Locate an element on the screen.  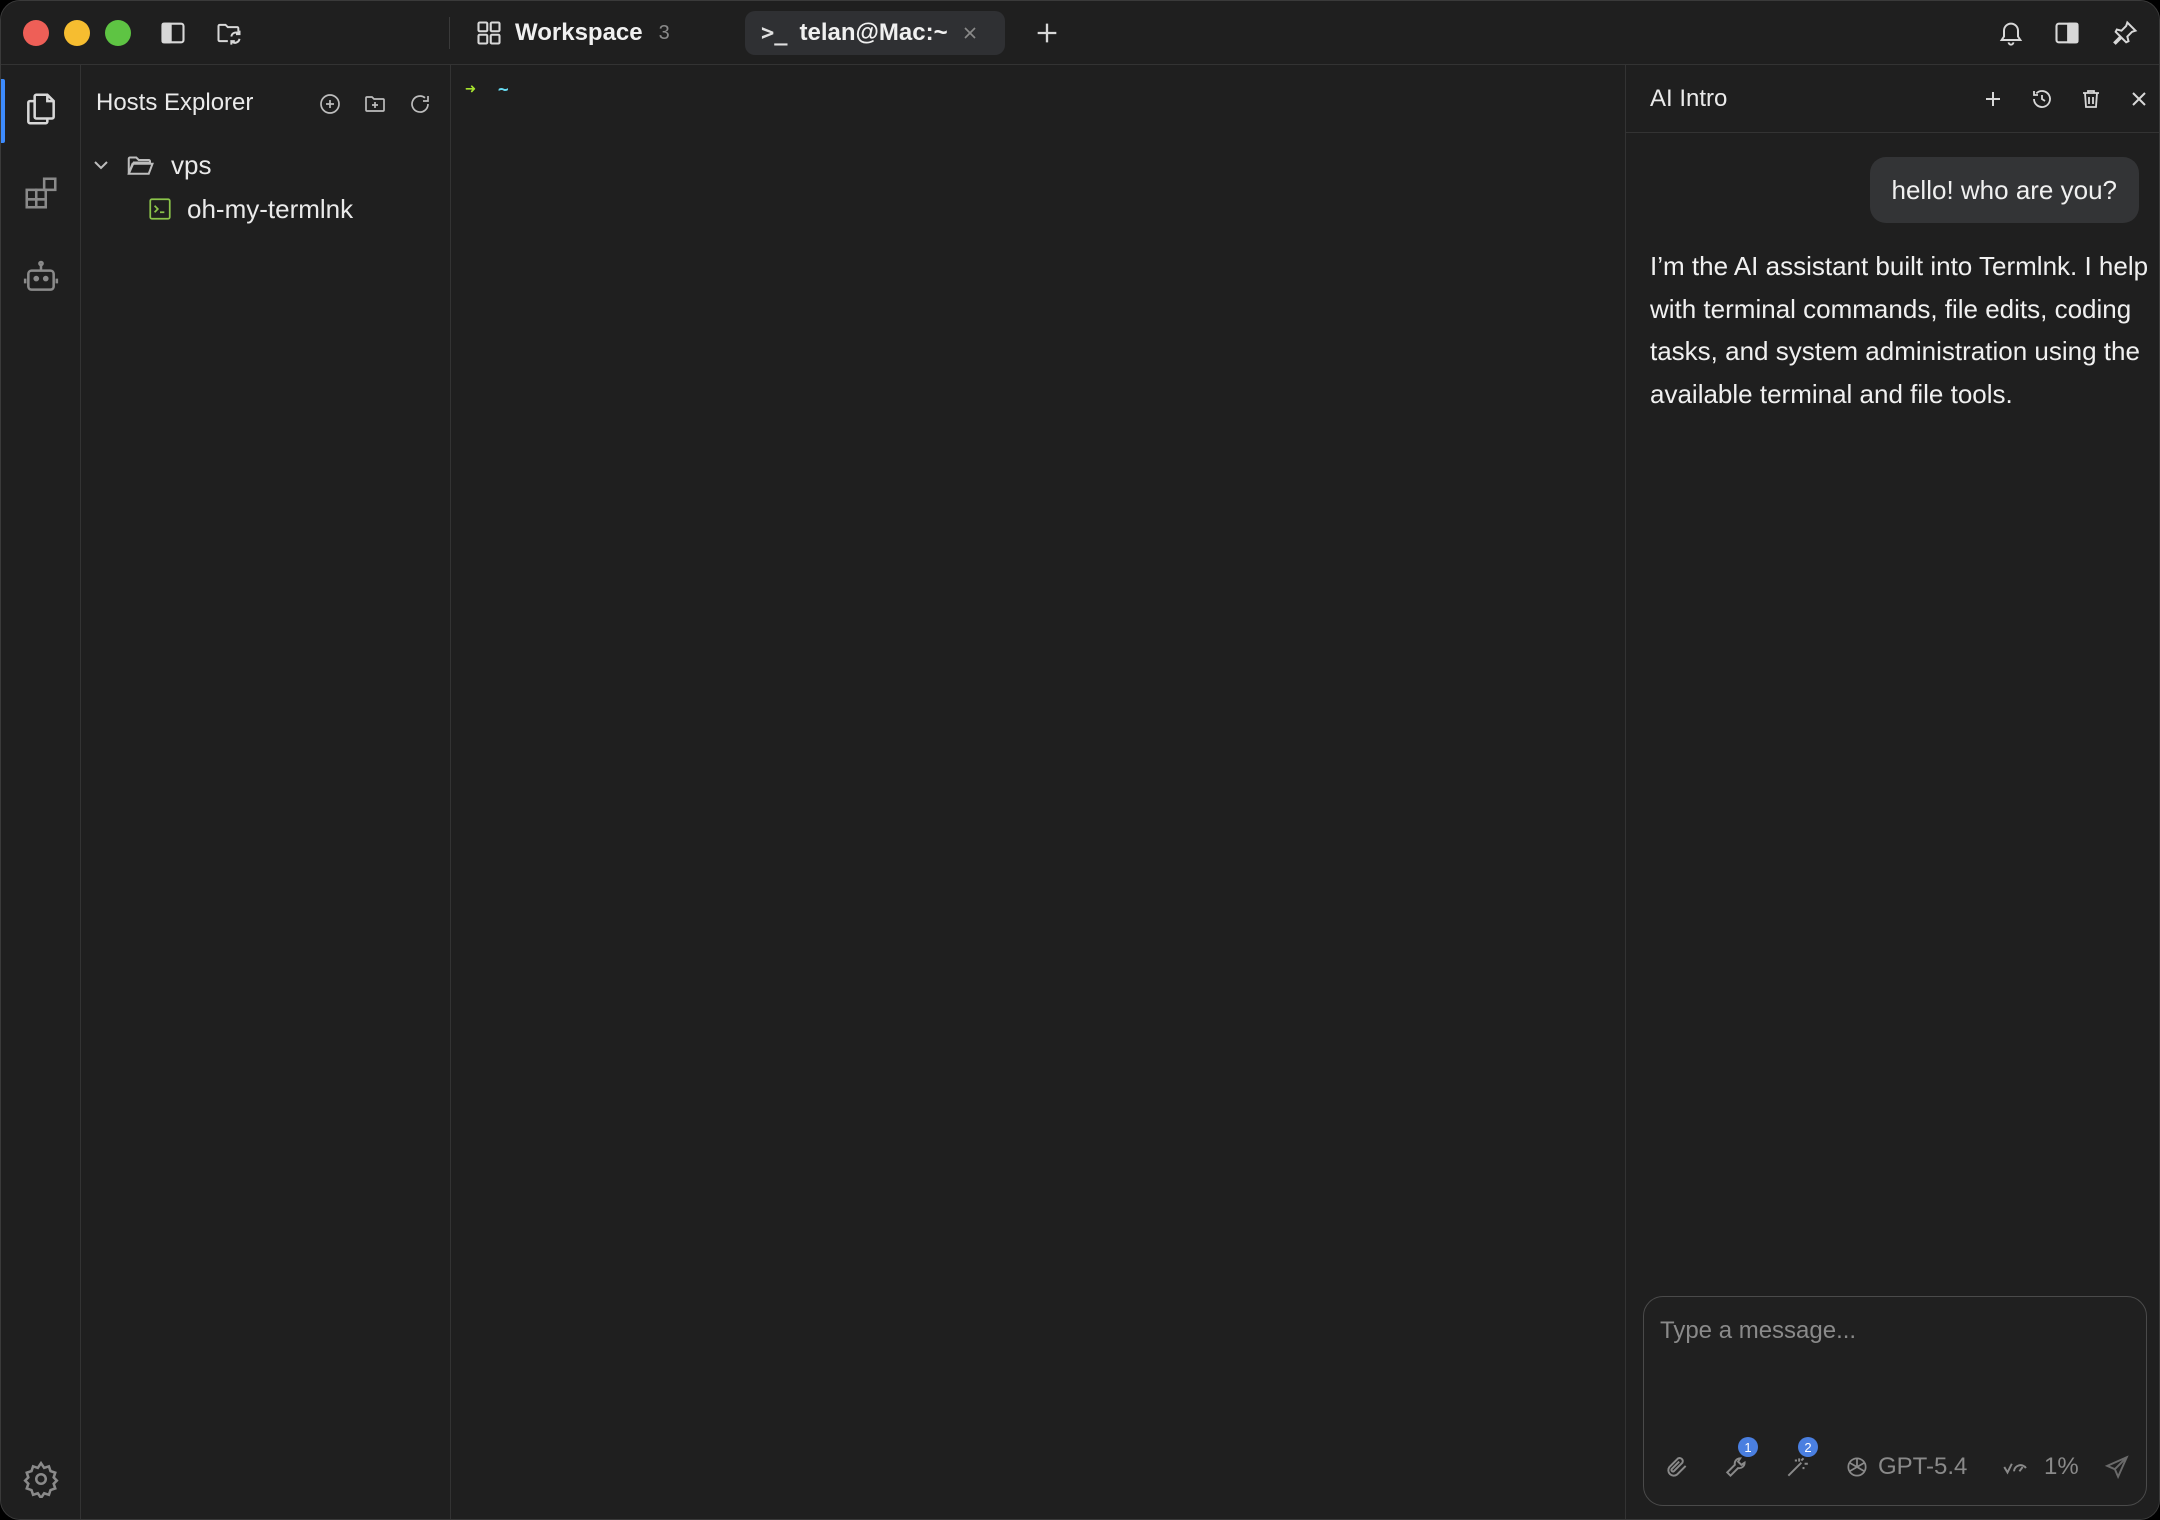
tree-folder-label: vps is located at coordinates (191, 164).